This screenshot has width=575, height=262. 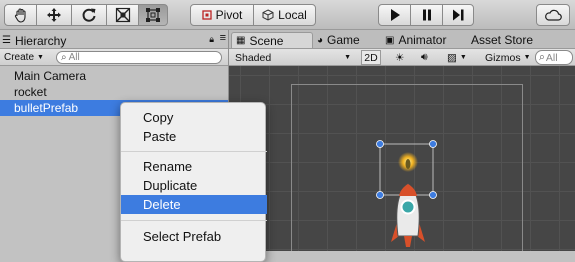 I want to click on scene-search-input: ⌕ All, so click(x=554, y=57).